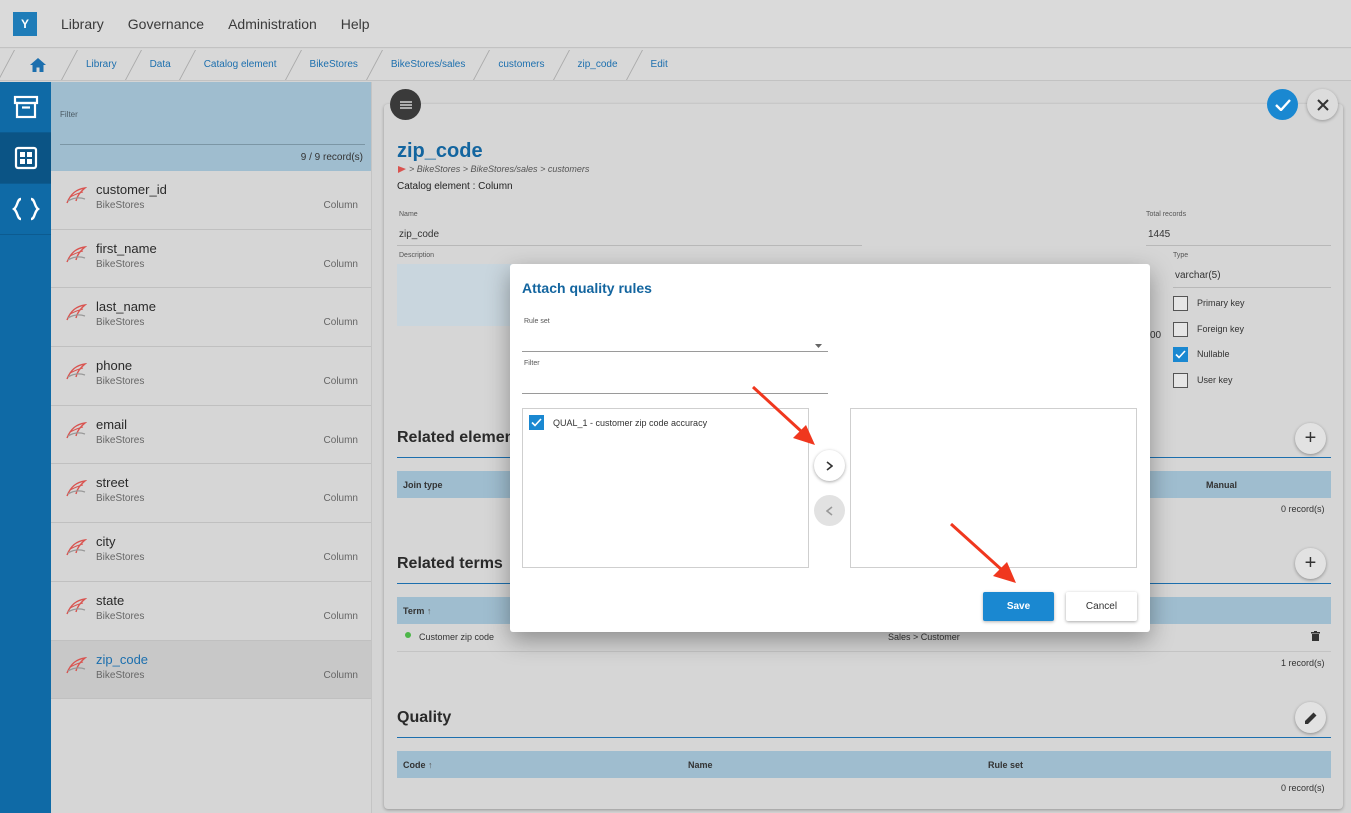  Describe the element at coordinates (665, 488) in the screenshot. I see `available-rules-list: QUAL_1 - customer zip code accuracy` at that location.